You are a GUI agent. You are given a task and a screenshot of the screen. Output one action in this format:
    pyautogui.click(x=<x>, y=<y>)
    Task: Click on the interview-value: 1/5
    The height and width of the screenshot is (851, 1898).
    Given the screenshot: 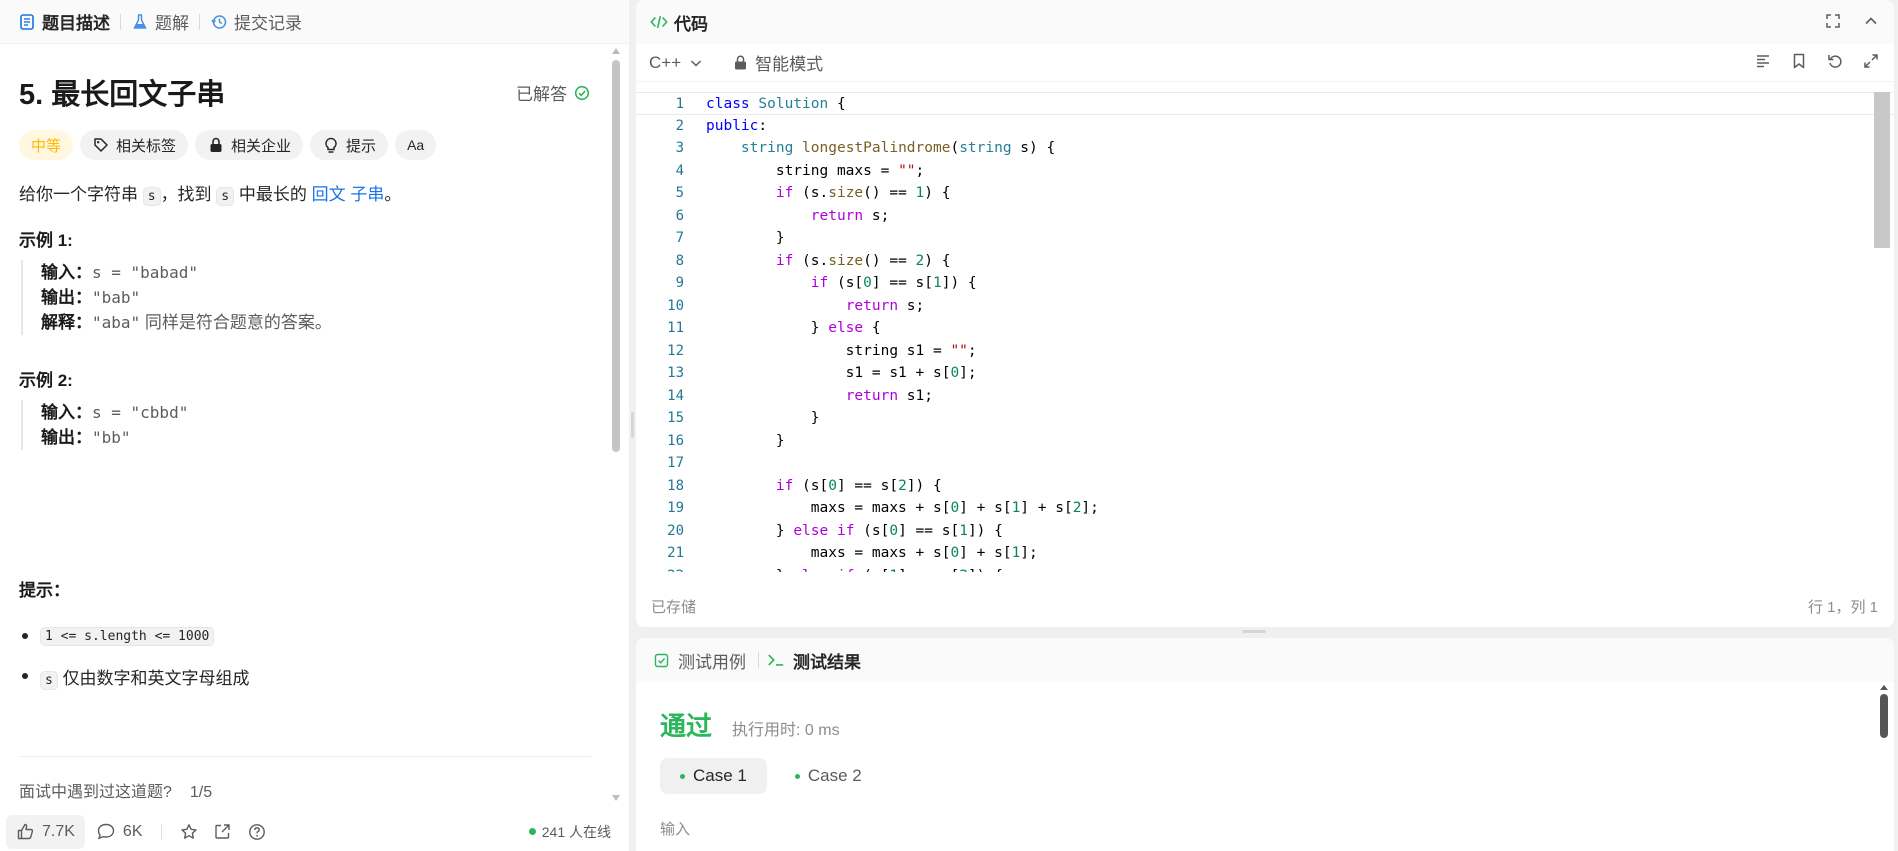 What is the action you would take?
    pyautogui.click(x=201, y=792)
    